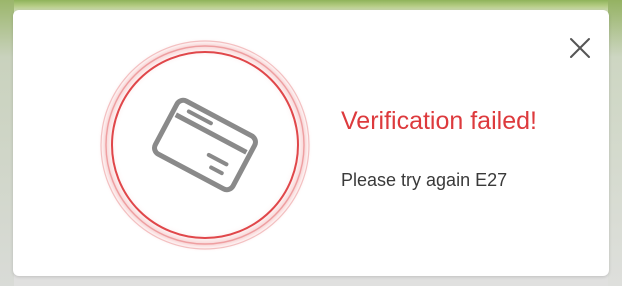 This screenshot has height=286, width=622. What do you see at coordinates (7, 143) in the screenshot?
I see `backdrop-left` at bounding box center [7, 143].